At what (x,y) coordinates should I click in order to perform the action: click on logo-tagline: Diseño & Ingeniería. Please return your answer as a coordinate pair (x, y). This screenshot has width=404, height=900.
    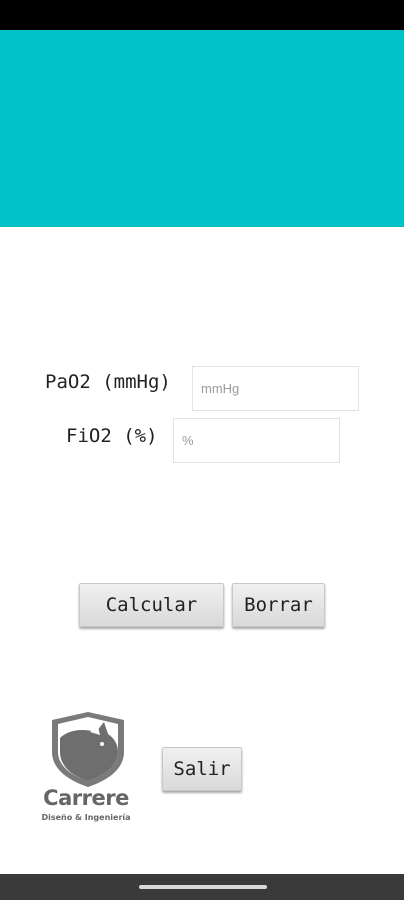
    Looking at the image, I should click on (86, 817).